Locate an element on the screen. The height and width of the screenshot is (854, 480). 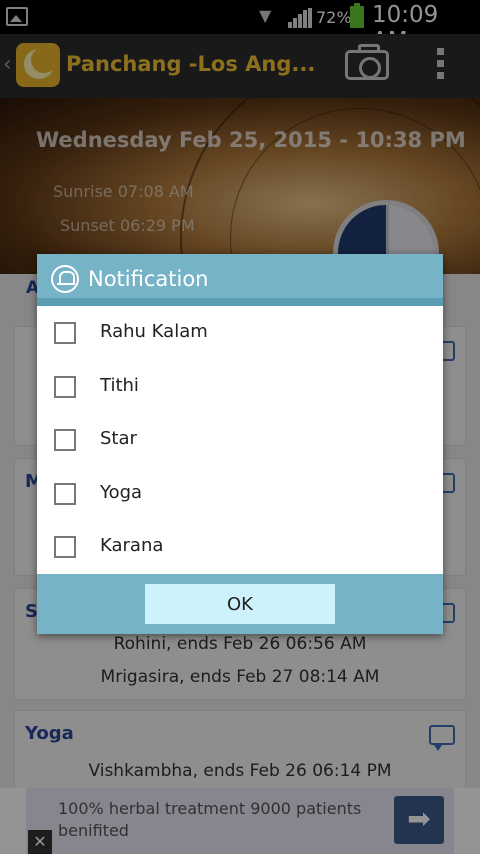
option-yoga: Yoga is located at coordinates (240, 494).